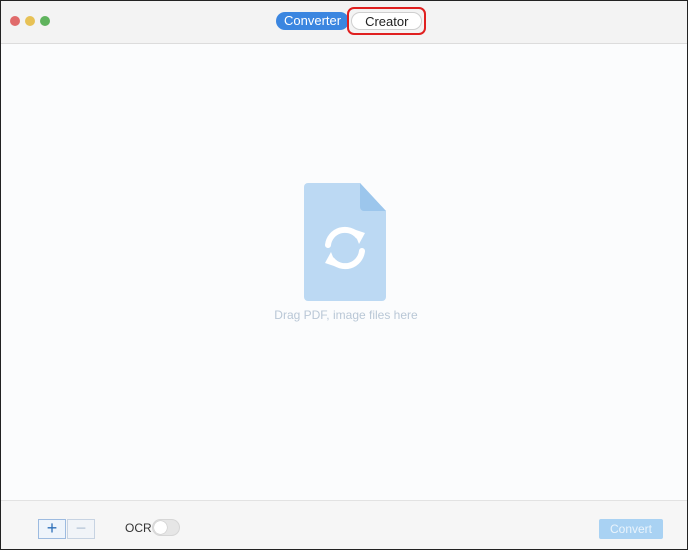  I want to click on add-file-button: +, so click(52, 529).